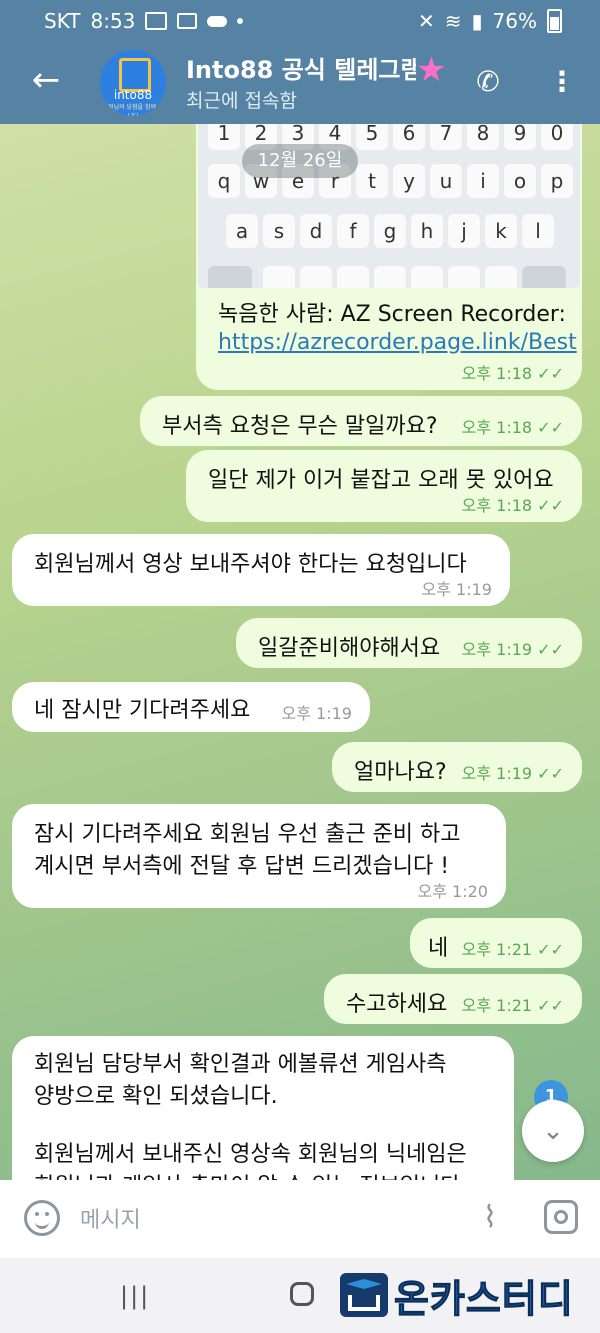 The width and height of the screenshot is (600, 1333). I want to click on cloud-icon, so click(217, 21).